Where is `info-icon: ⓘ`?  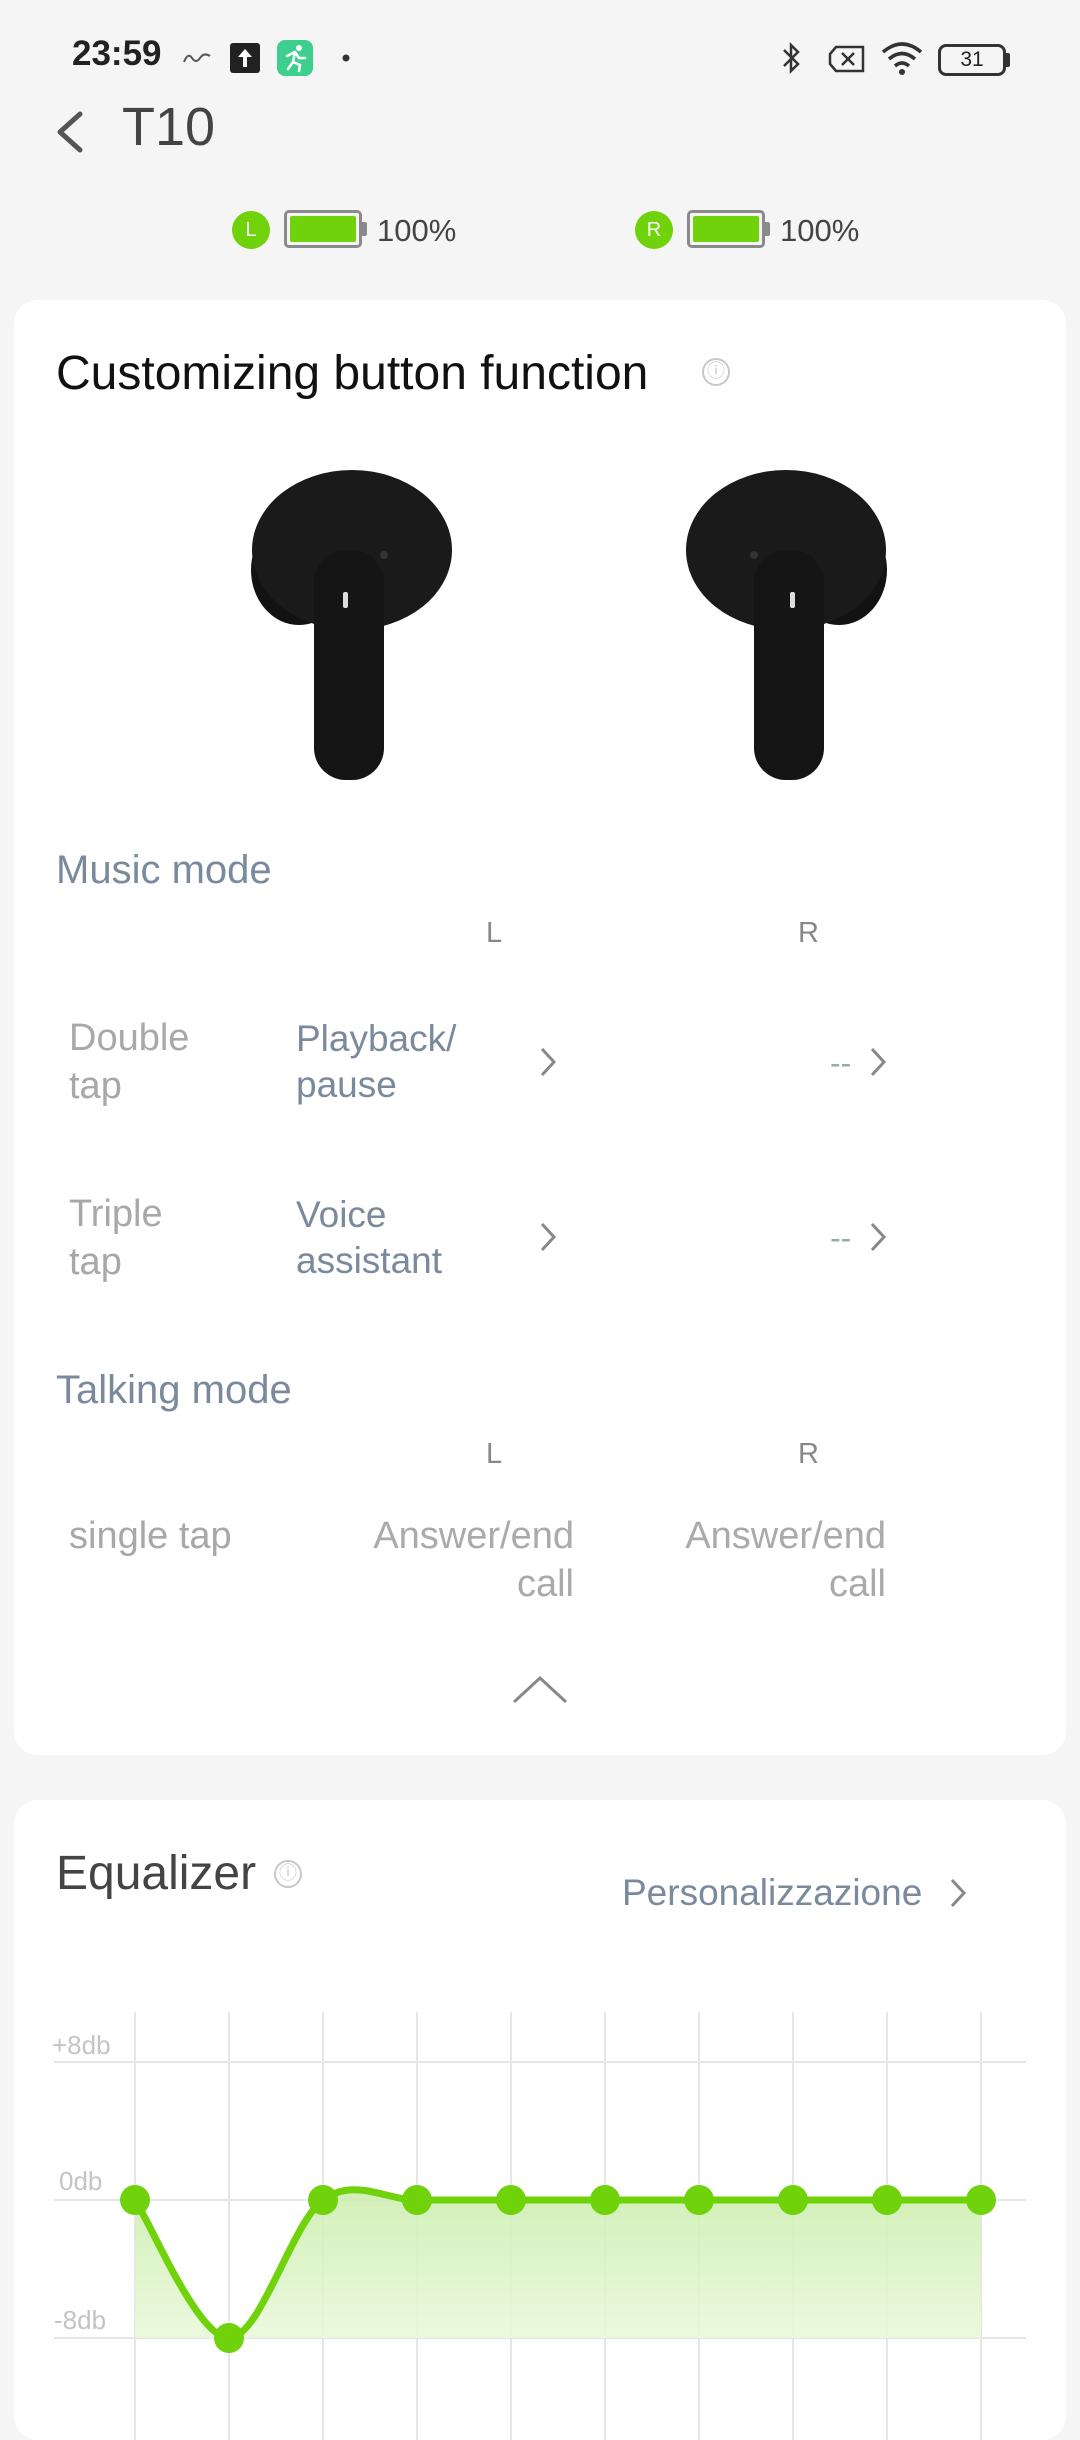
info-icon: ⓘ is located at coordinates (716, 372).